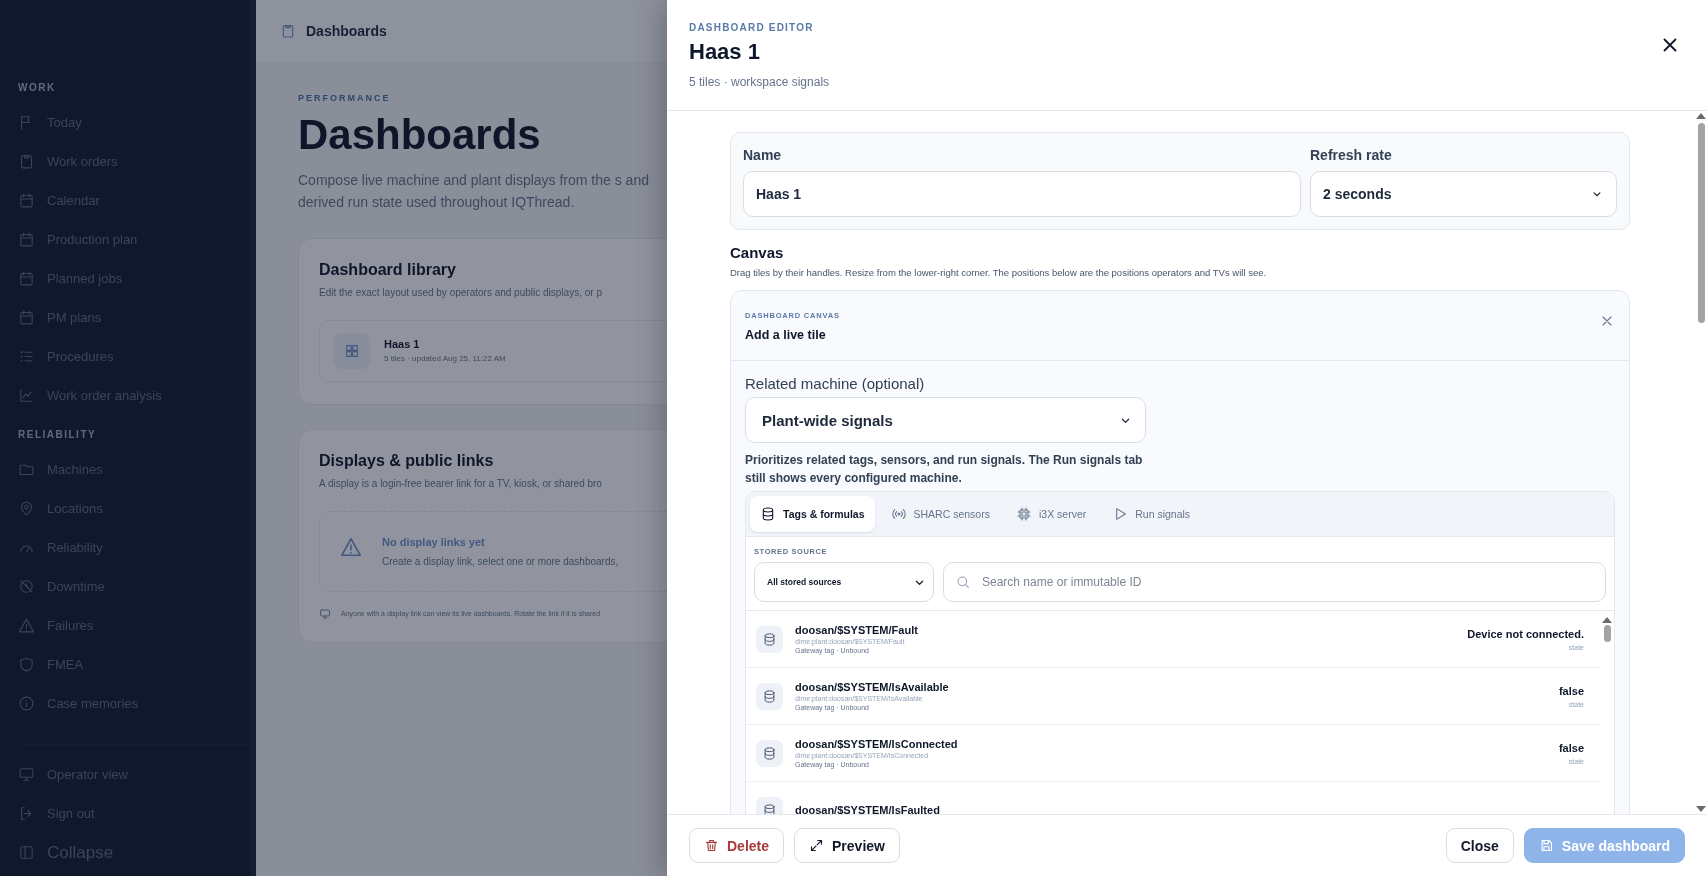  I want to click on empty-text: Create a display link, select one or more dashboards,, so click(500, 561).